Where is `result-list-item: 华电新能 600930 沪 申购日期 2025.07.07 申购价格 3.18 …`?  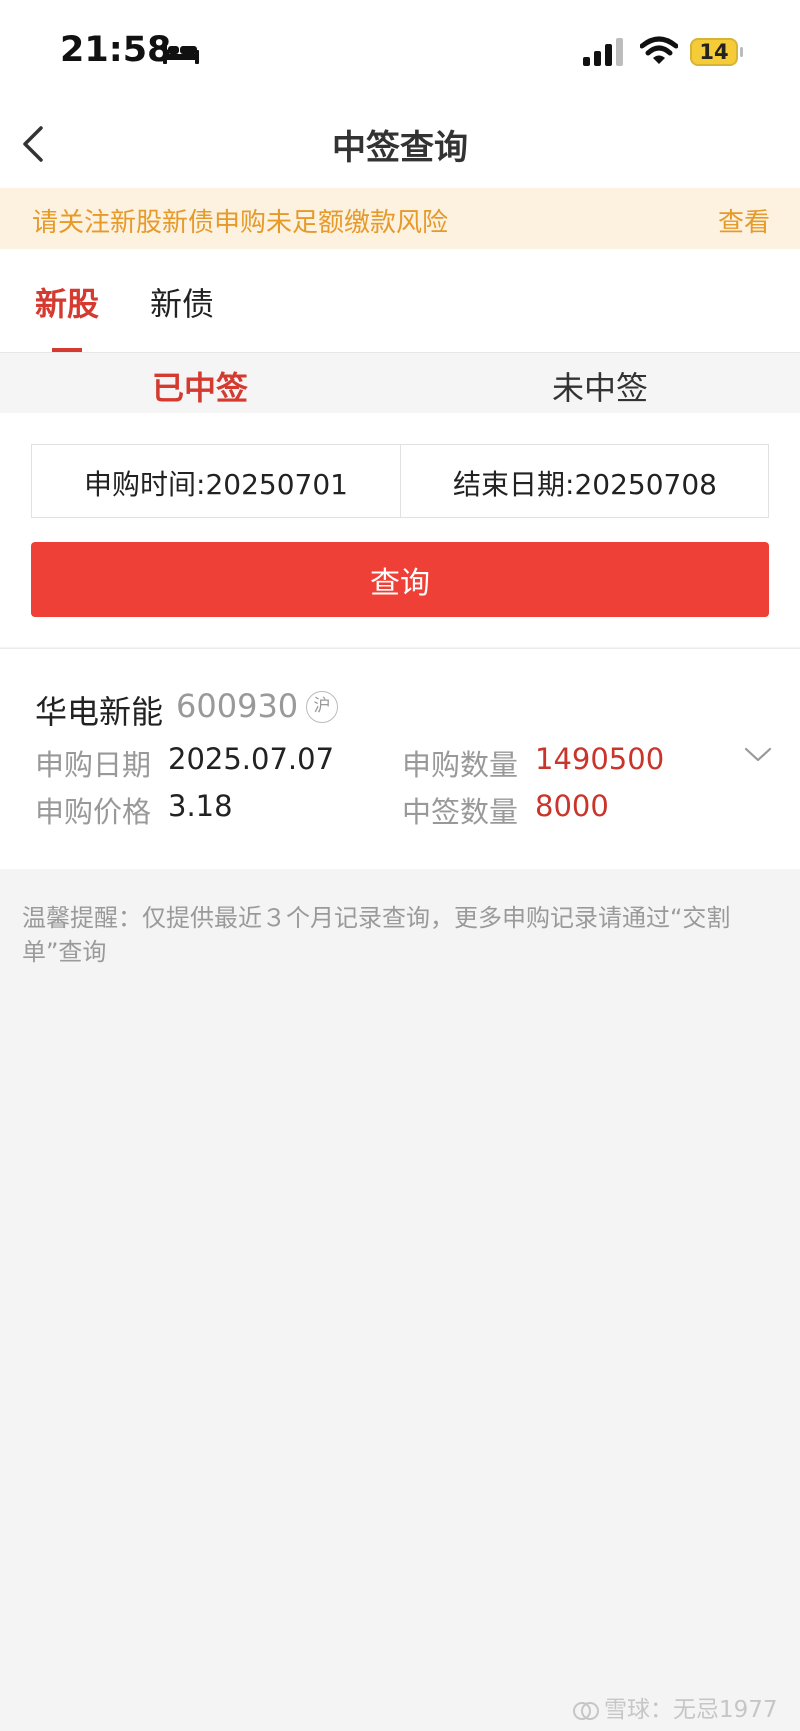
result-list-item: 华电新能 600930 沪 申购日期 2025.07.07 申购价格 3.18 … is located at coordinates (400, 758).